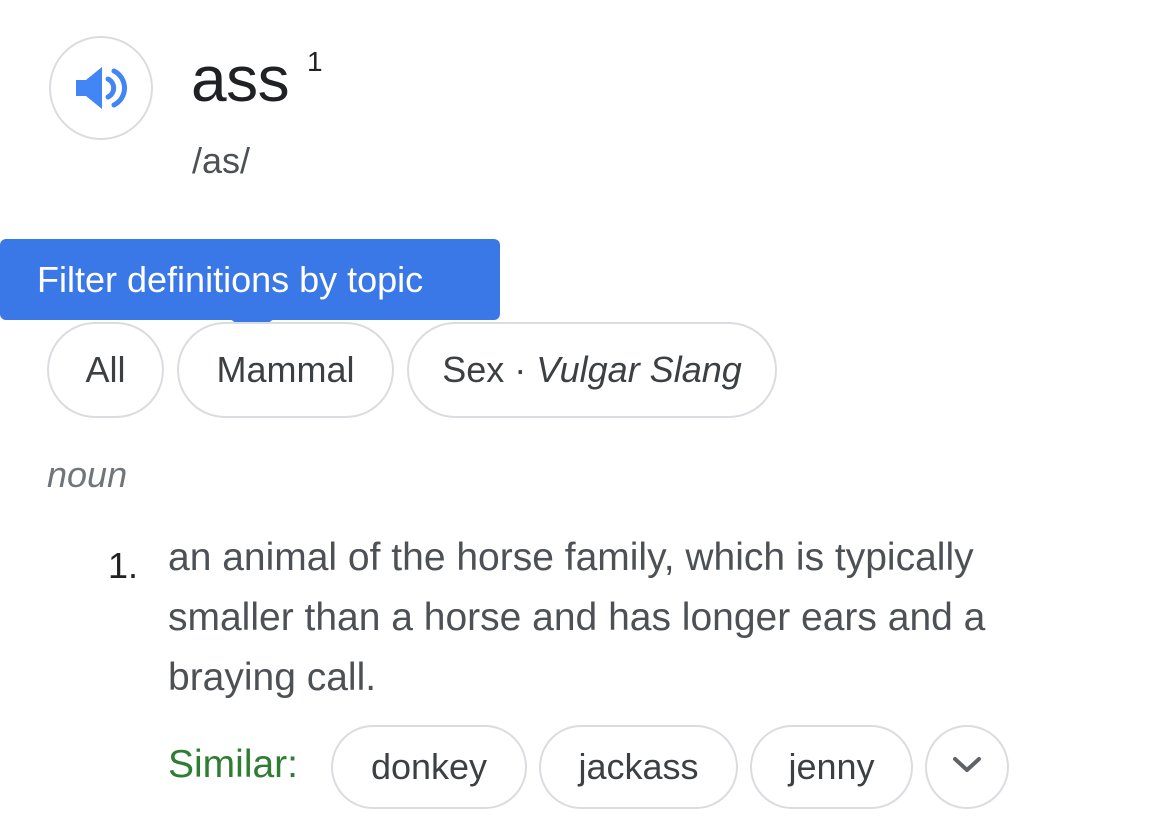 This screenshot has width=1170, height=817. Describe the element at coordinates (240, 79) in the screenshot. I see `headword: ass` at that location.